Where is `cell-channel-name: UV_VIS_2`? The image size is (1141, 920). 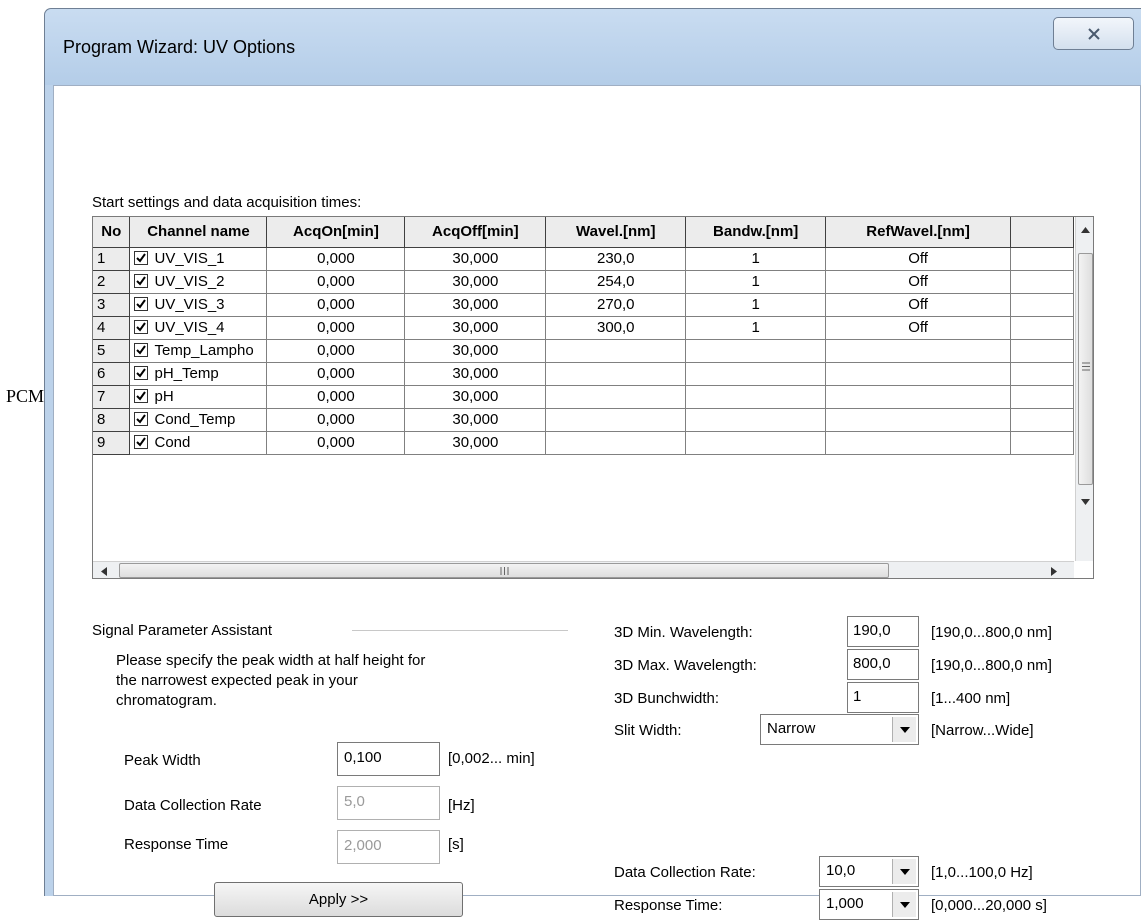
cell-channel-name: UV_VIS_2 is located at coordinates (198, 282).